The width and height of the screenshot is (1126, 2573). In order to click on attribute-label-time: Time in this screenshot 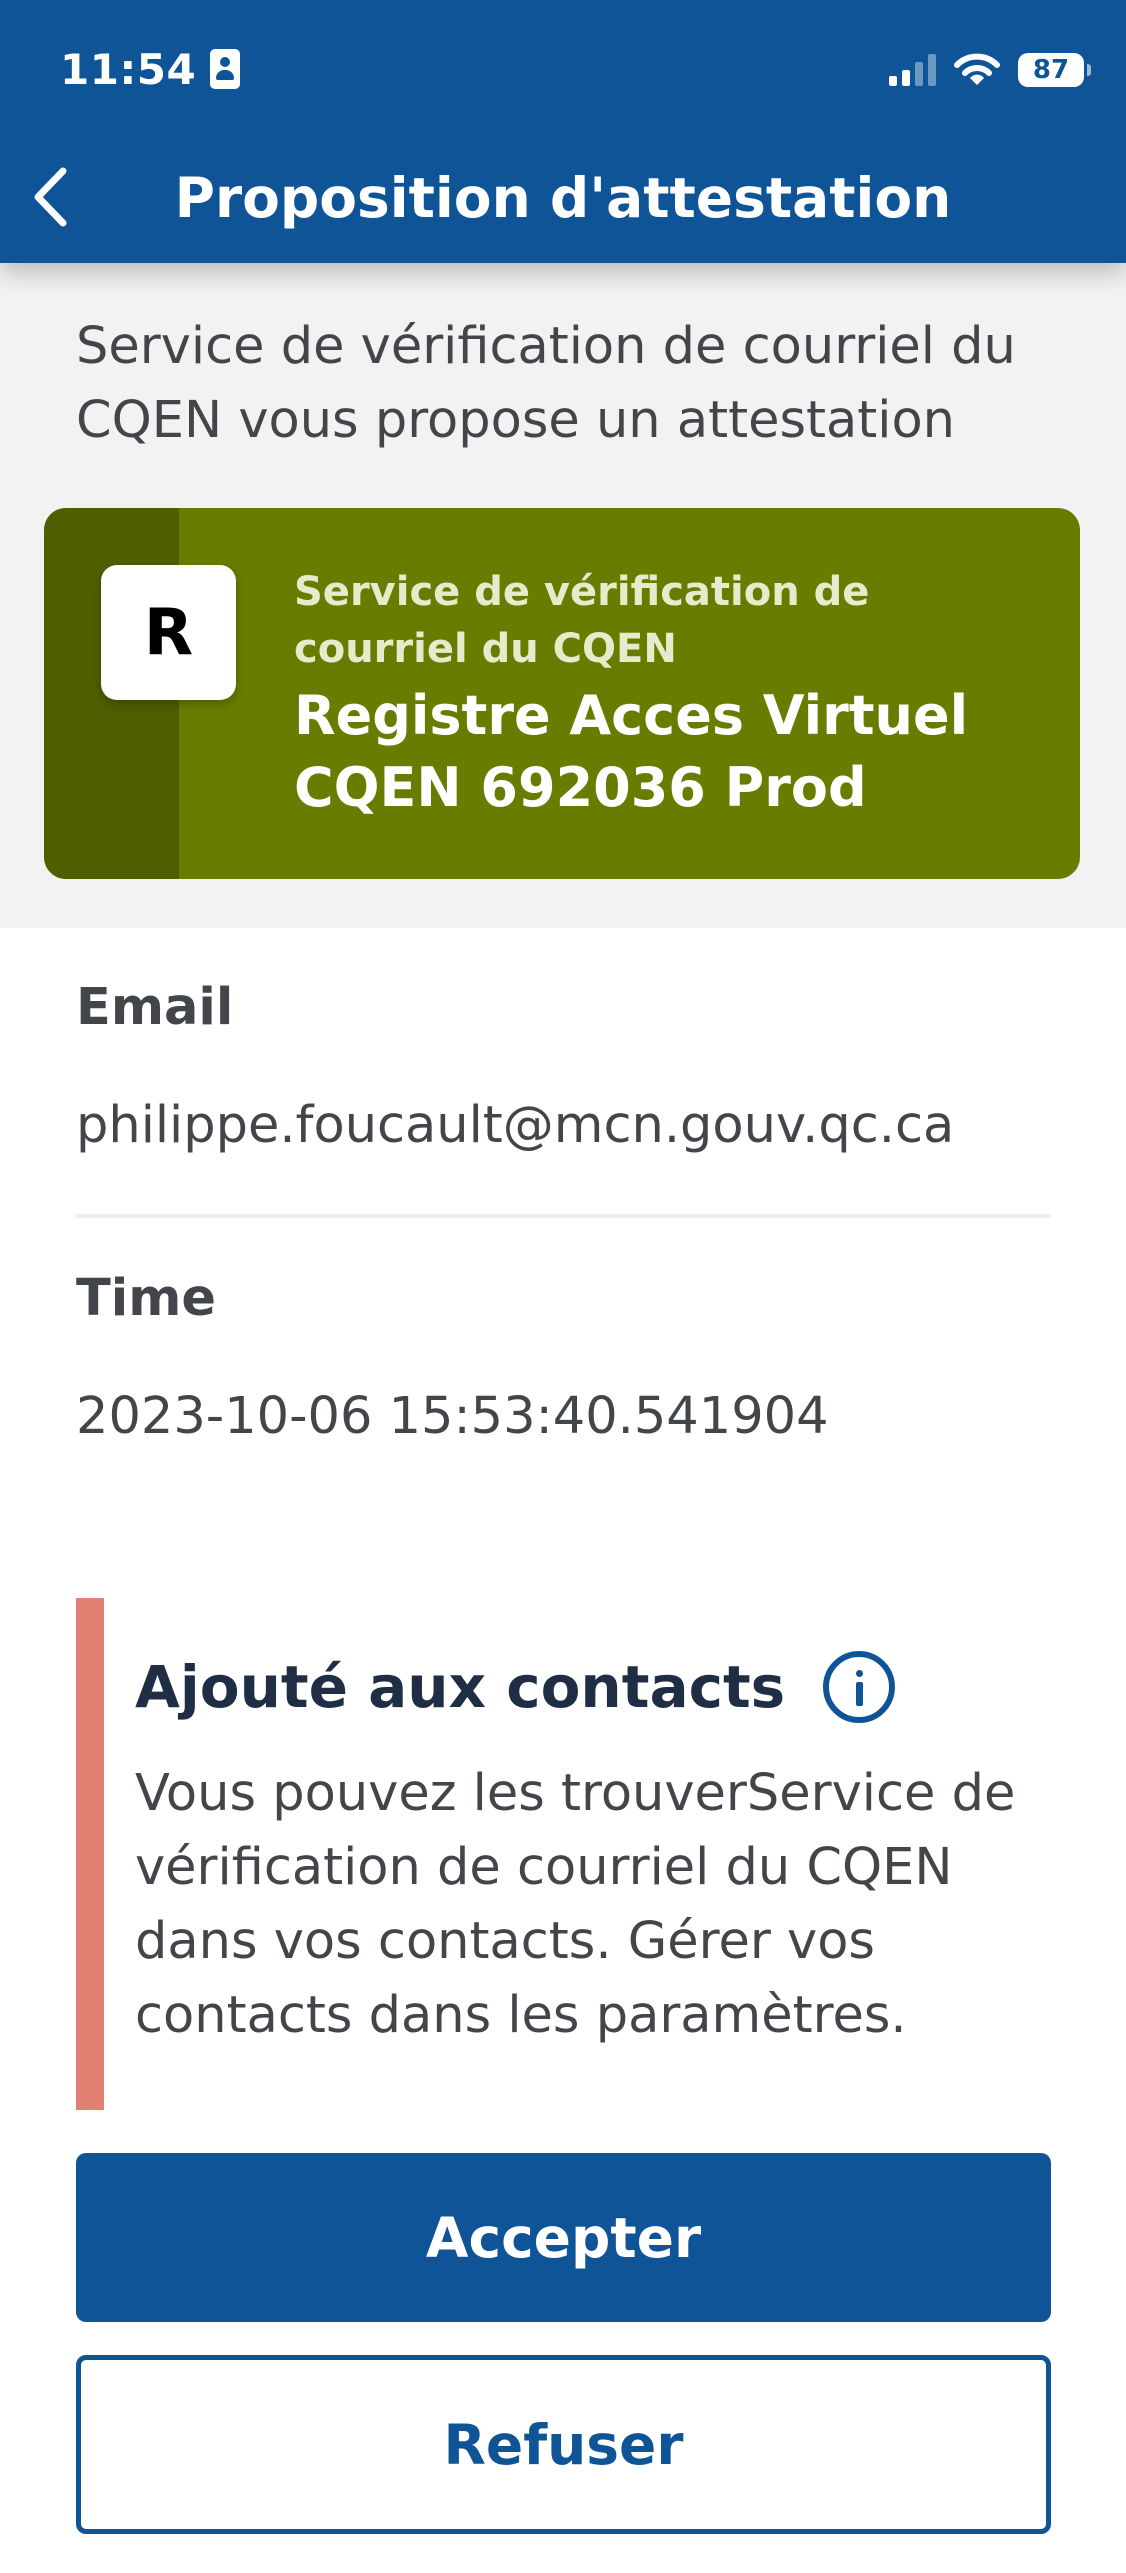, I will do `click(146, 1298)`.